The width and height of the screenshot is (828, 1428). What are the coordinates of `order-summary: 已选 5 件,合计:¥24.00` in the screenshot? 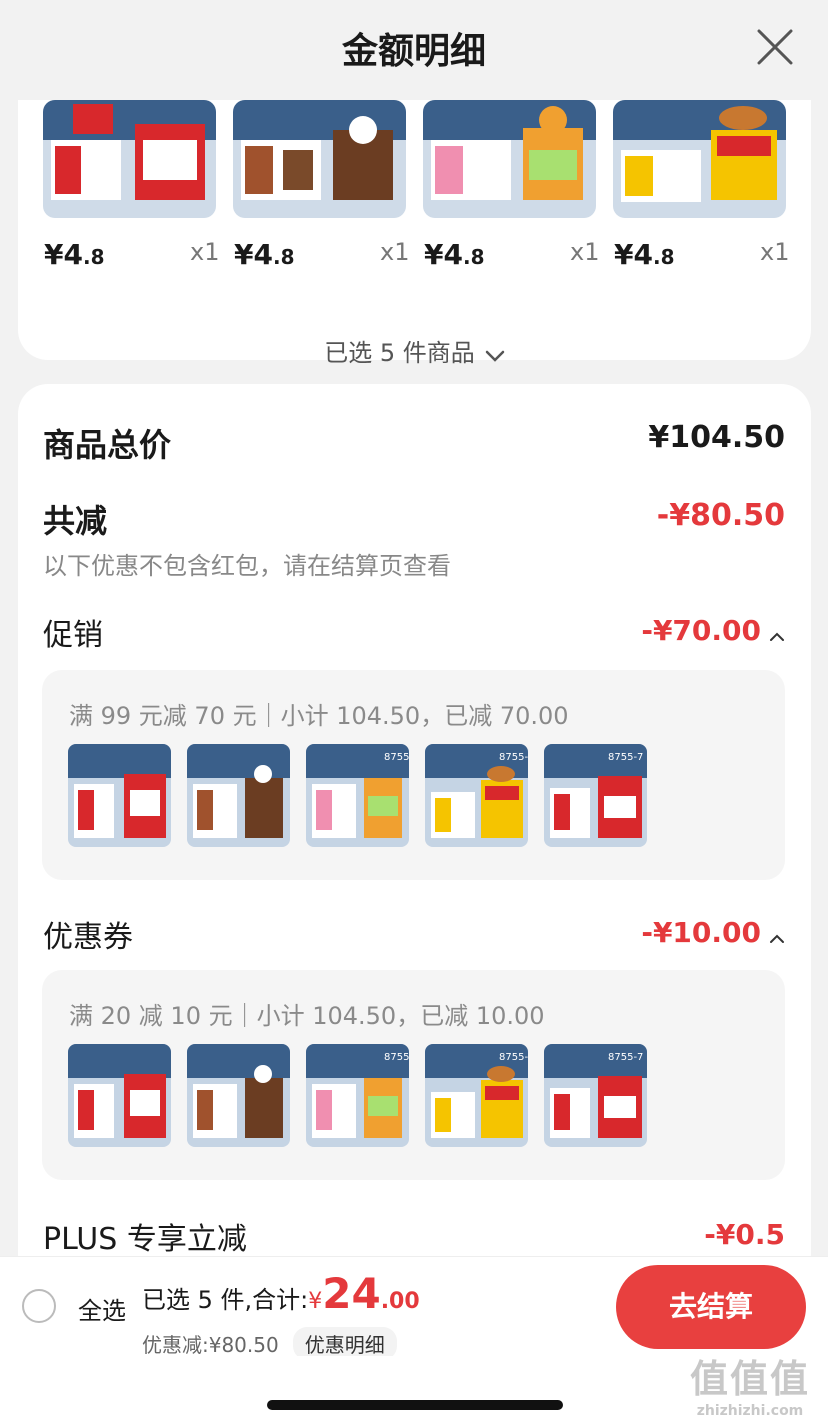 It's located at (281, 1293).